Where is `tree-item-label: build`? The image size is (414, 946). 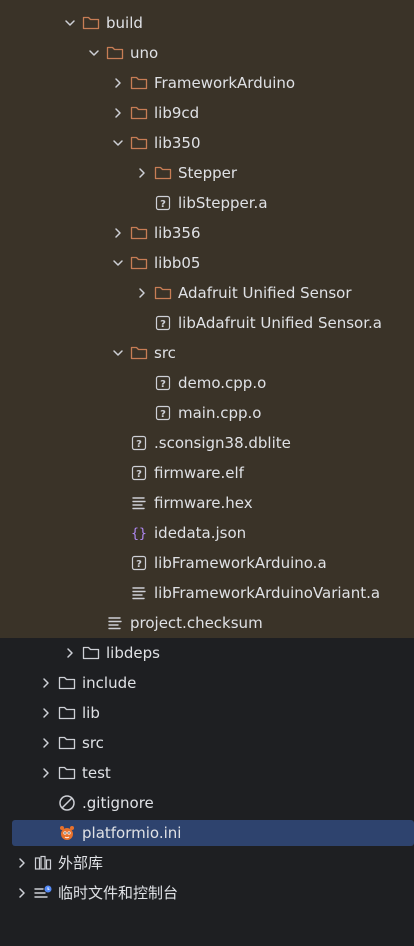
tree-item-label: build is located at coordinates (124, 23).